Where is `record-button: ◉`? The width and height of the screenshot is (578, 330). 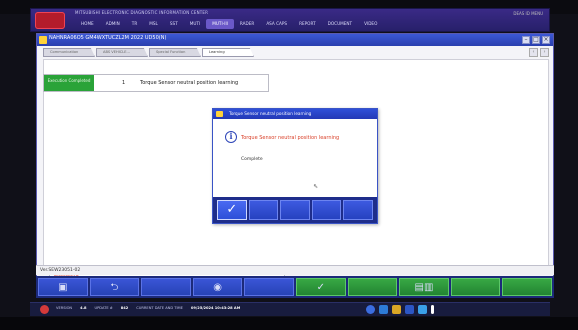 record-button: ◉ is located at coordinates (217, 287).